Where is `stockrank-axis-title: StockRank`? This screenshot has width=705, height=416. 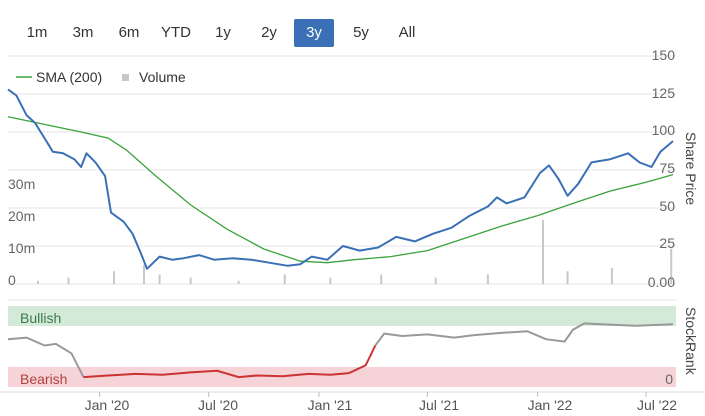 stockrank-axis-title: StockRank is located at coordinates (691, 341).